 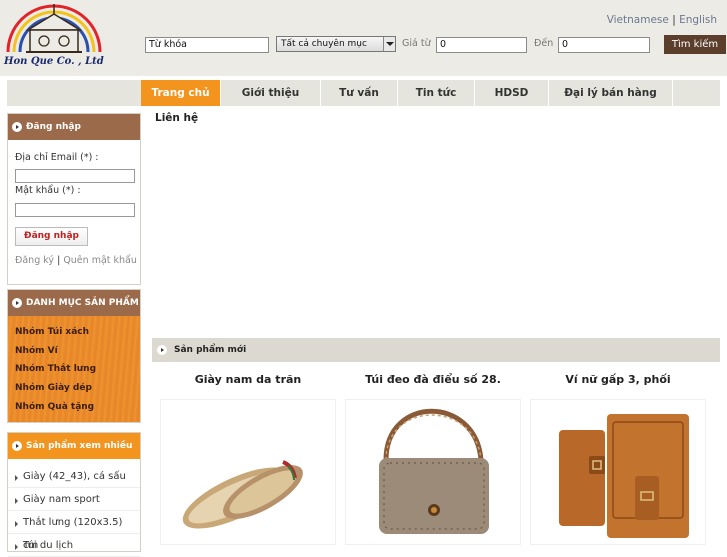 I want to click on forgot-password-link: Quên mật khẩu, so click(x=100, y=260).